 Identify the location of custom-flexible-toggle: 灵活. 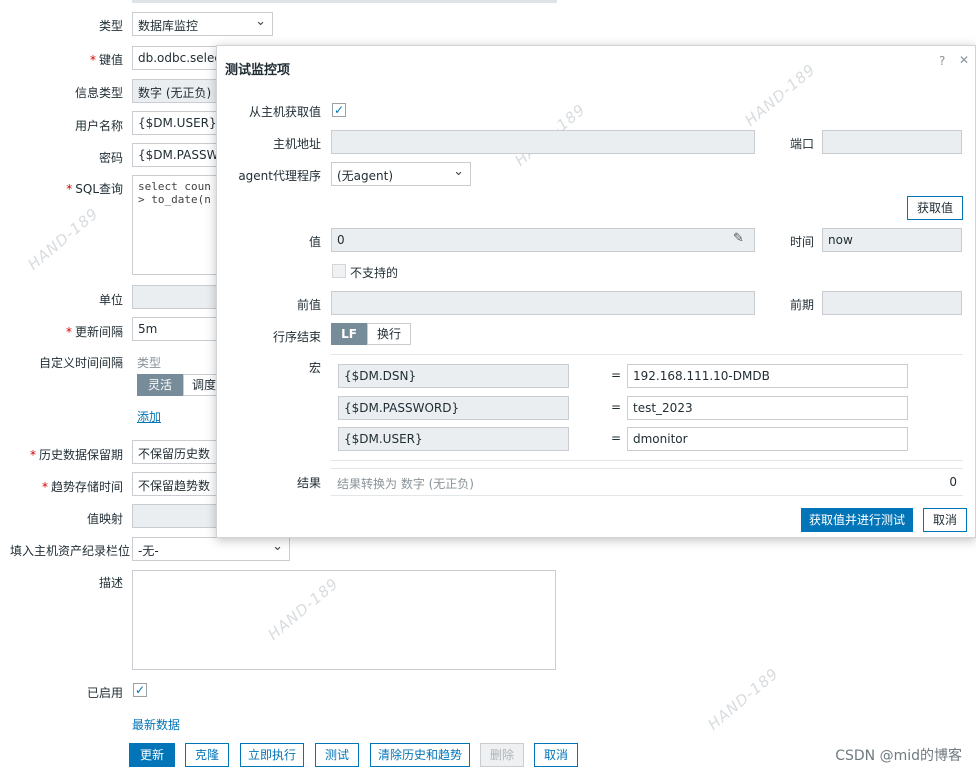
(160, 385).